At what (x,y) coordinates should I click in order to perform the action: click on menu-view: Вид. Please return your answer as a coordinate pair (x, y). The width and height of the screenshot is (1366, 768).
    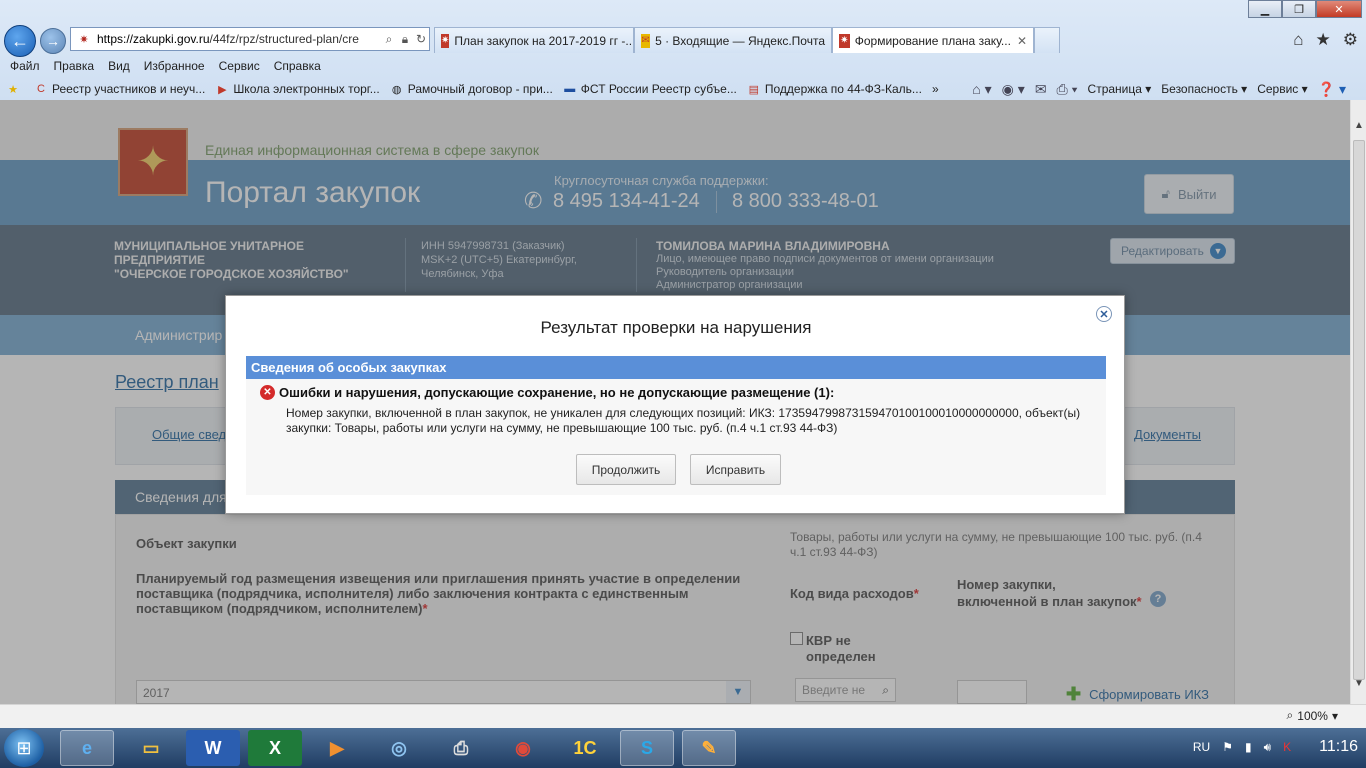
    Looking at the image, I should click on (119, 66).